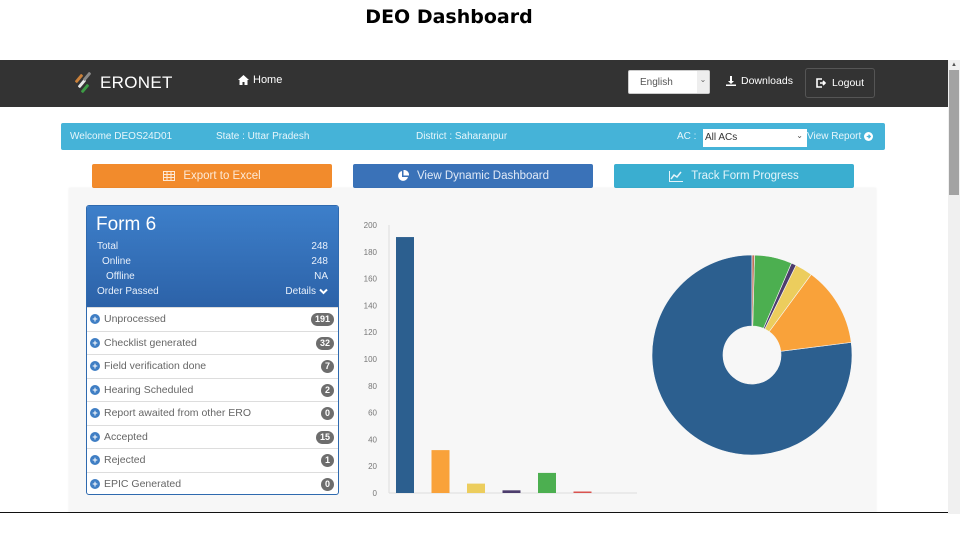  I want to click on nav-downloads-link: Downloads, so click(759, 81).